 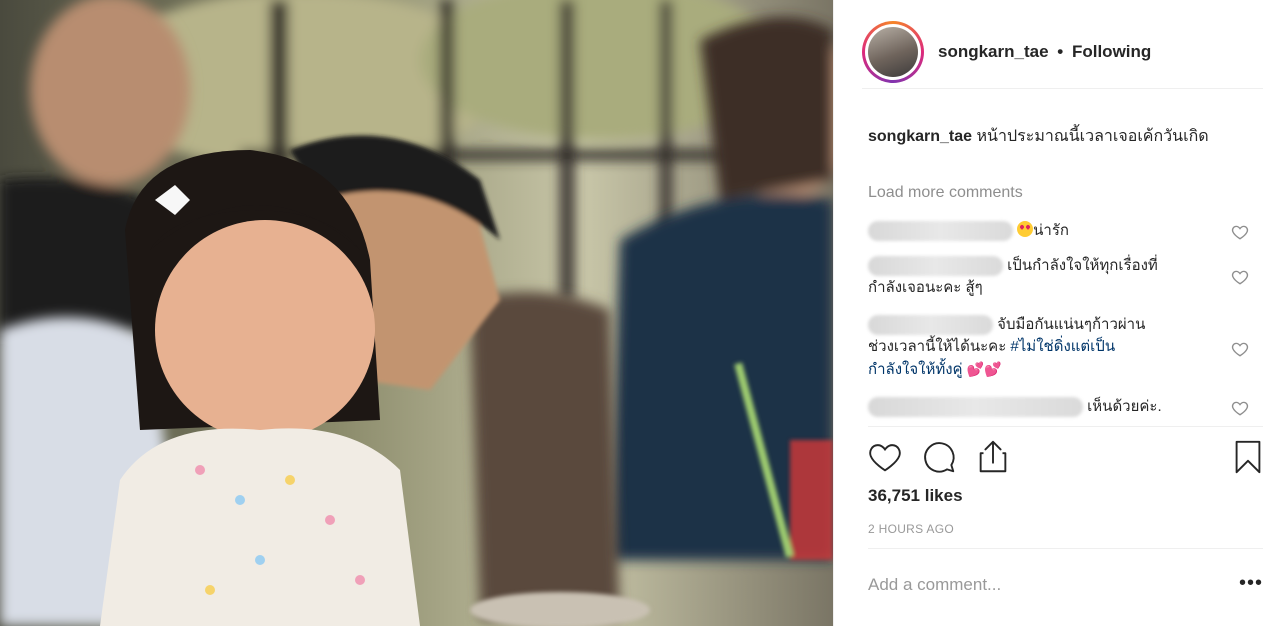 What do you see at coordinates (1033, 369) in the screenshot?
I see `comment-line: กำลังใจให้ทั้งคู่ 💕💕` at bounding box center [1033, 369].